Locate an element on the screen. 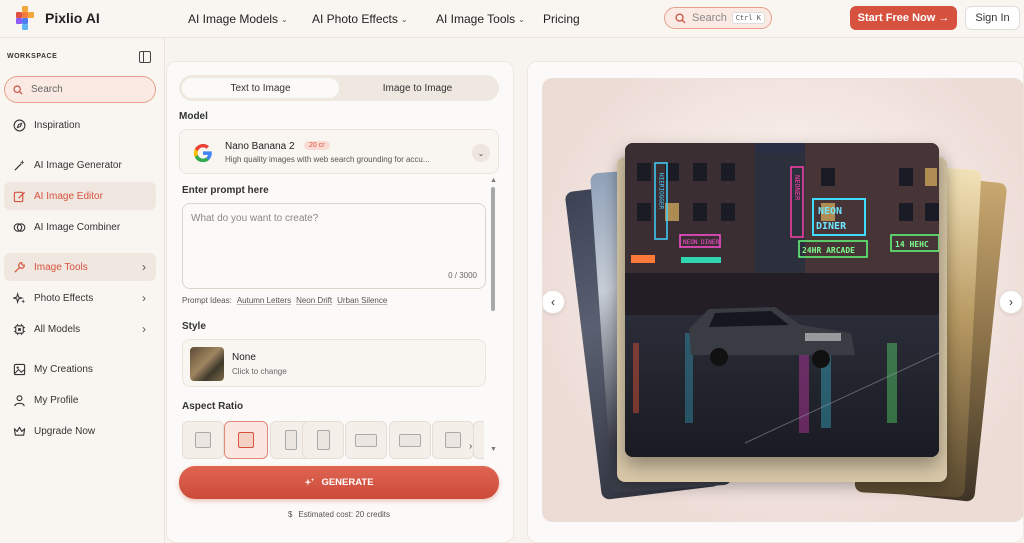  sidebar-item-photo-effects: Photo Effects › is located at coordinates (80, 298).